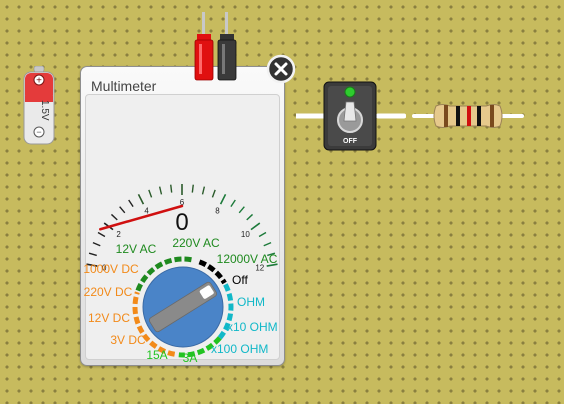 The height and width of the screenshot is (404, 564). What do you see at coordinates (245, 234) in the screenshot?
I see `scale-tick-label: 10` at bounding box center [245, 234].